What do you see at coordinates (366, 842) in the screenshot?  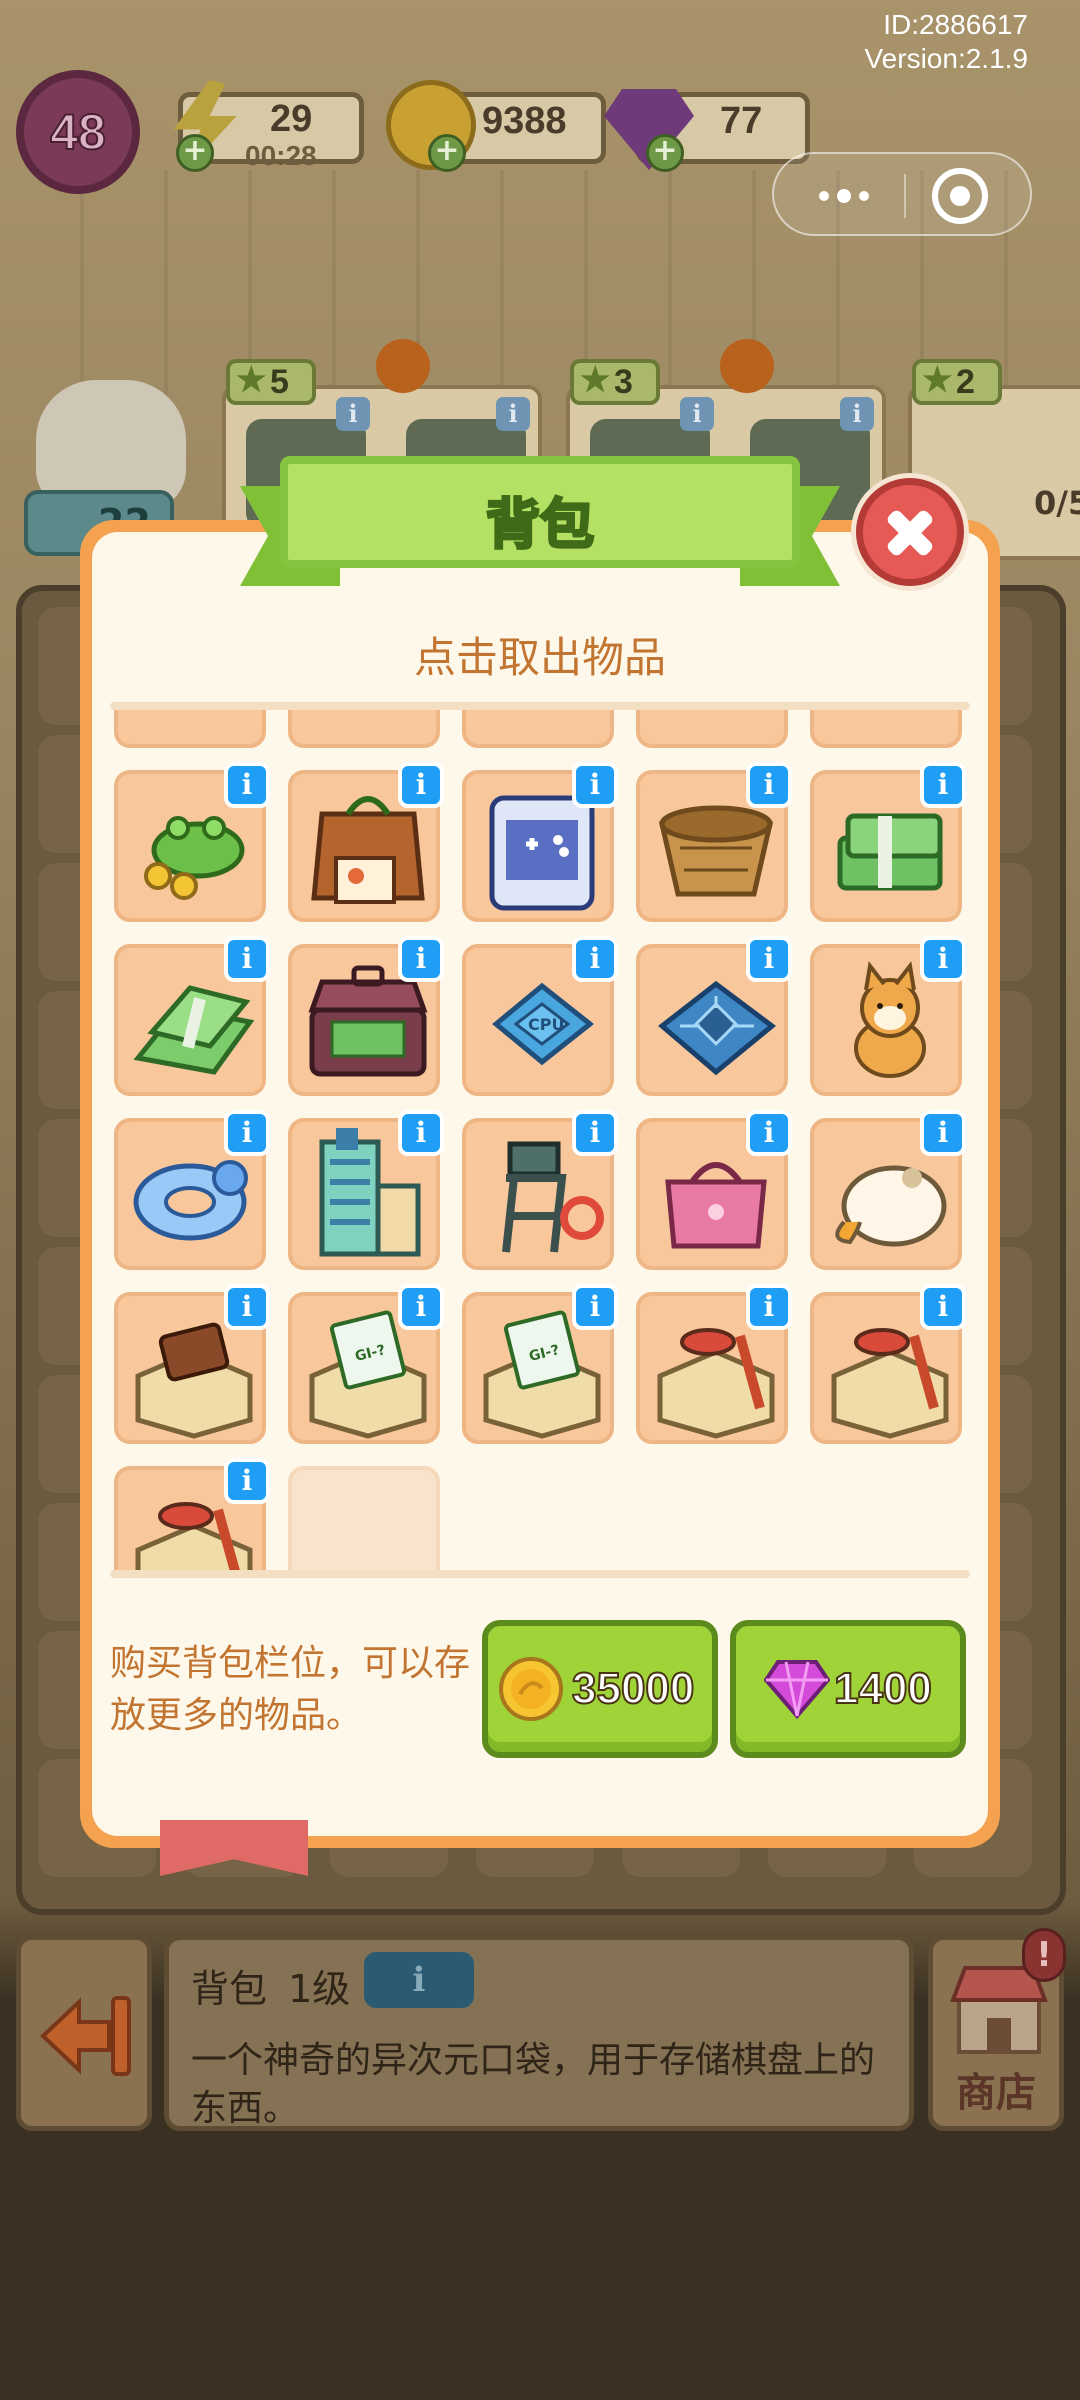 I see `item-slot-gift-bag: i` at bounding box center [366, 842].